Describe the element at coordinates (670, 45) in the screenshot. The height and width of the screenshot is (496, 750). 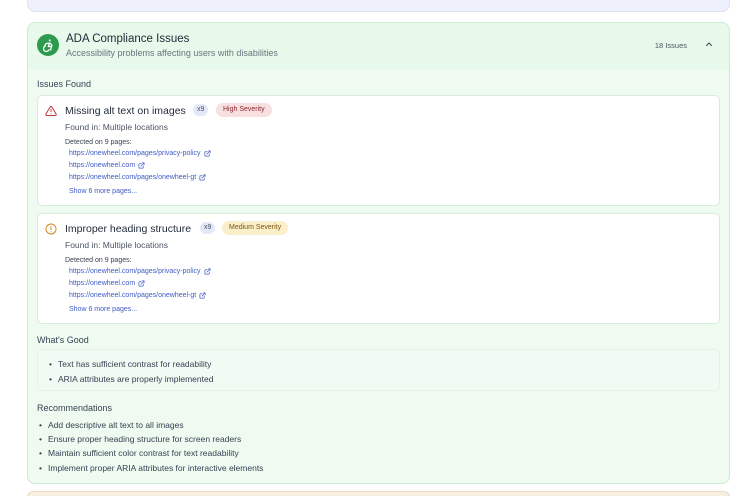
I see `issue-count-badge: 18 Issues` at that location.